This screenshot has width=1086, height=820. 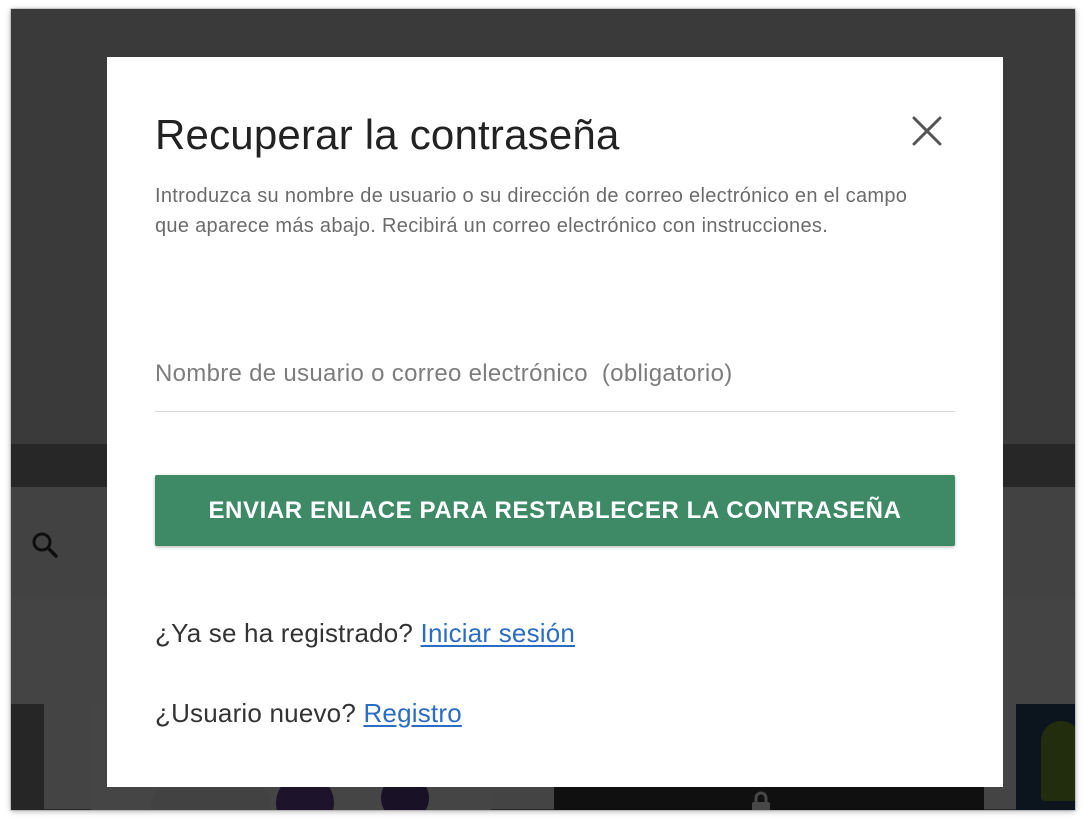 I want to click on register-prompt-text: ¿Usuario nuevo?, so click(x=255, y=713).